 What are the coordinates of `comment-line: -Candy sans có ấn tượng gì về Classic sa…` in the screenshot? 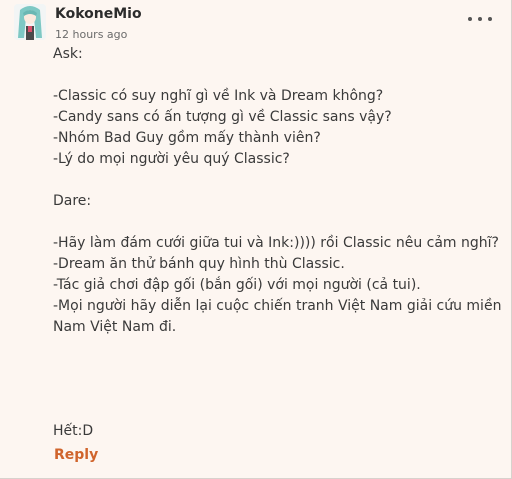 It's located at (222, 117).